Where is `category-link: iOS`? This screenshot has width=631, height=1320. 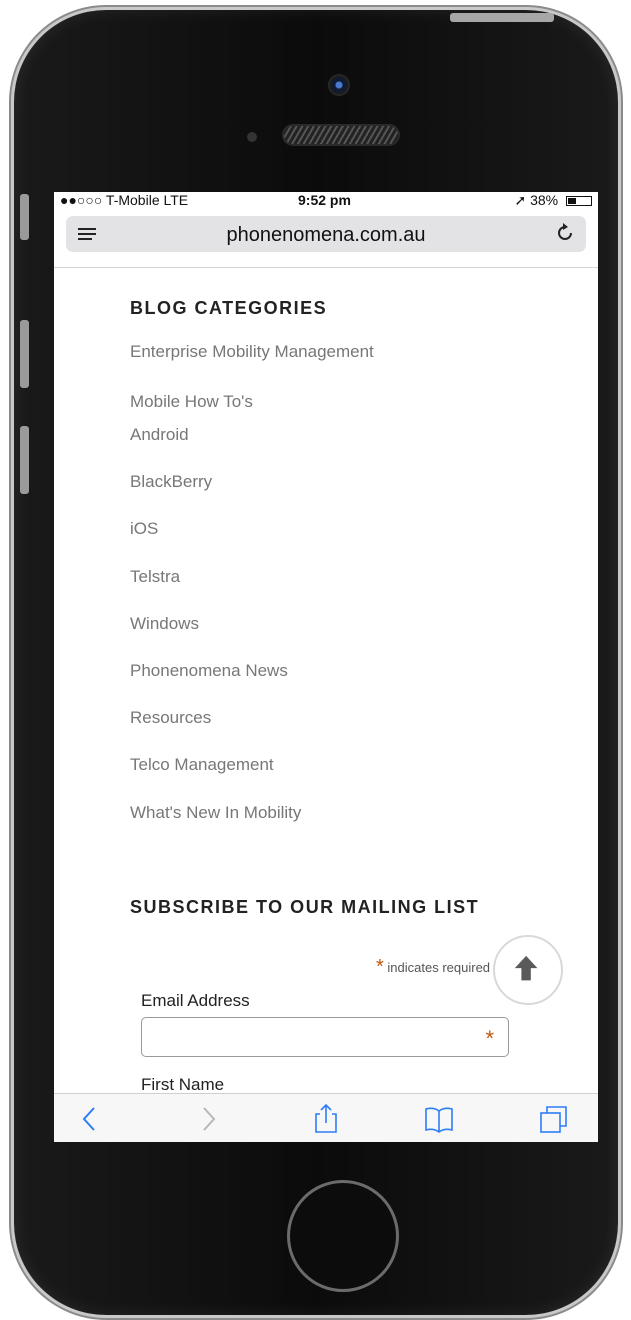
category-link: iOS is located at coordinates (144, 529).